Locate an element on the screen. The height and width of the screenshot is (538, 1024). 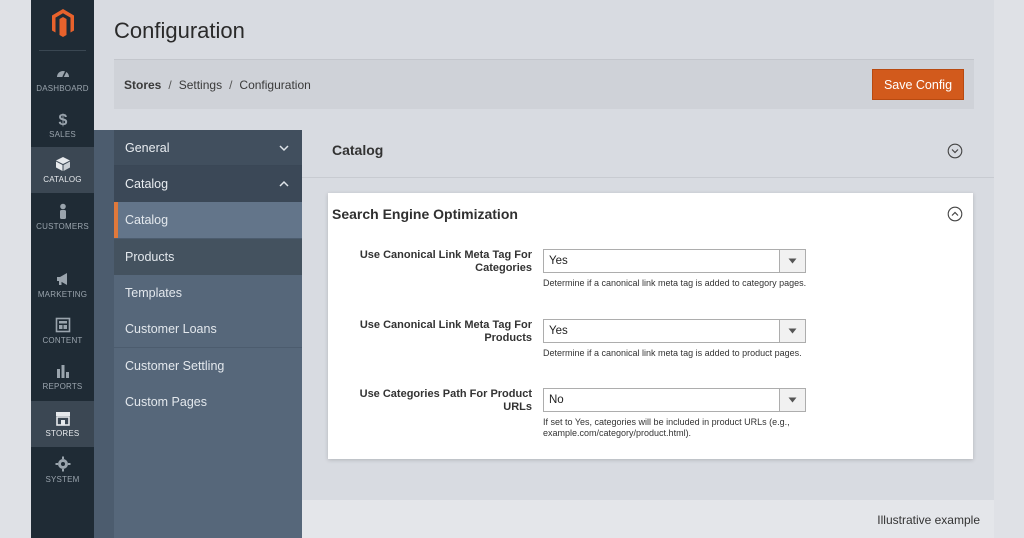
save-config-button: Save Config is located at coordinates (918, 84).